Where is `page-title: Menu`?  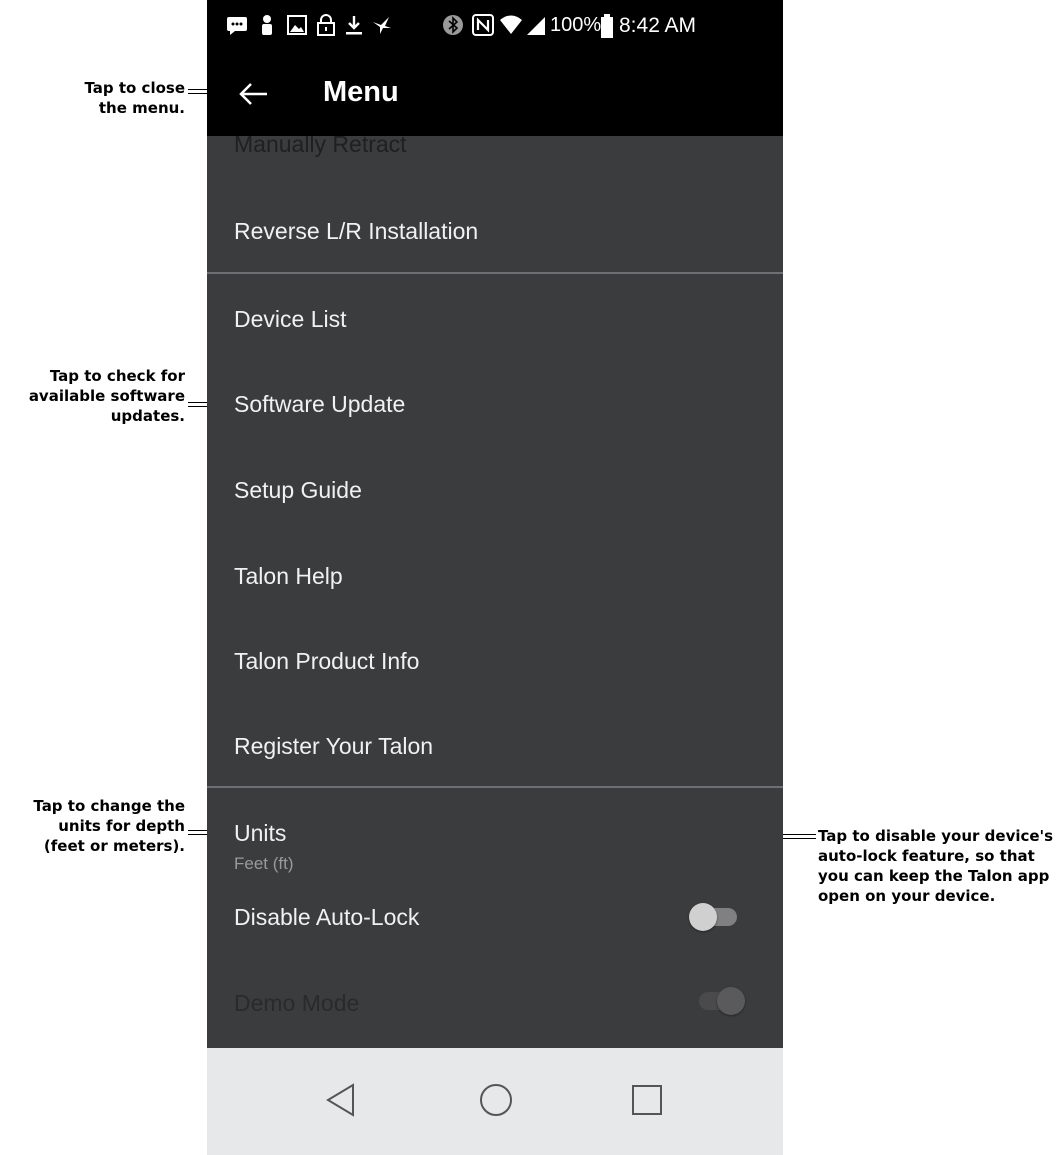 page-title: Menu is located at coordinates (361, 92).